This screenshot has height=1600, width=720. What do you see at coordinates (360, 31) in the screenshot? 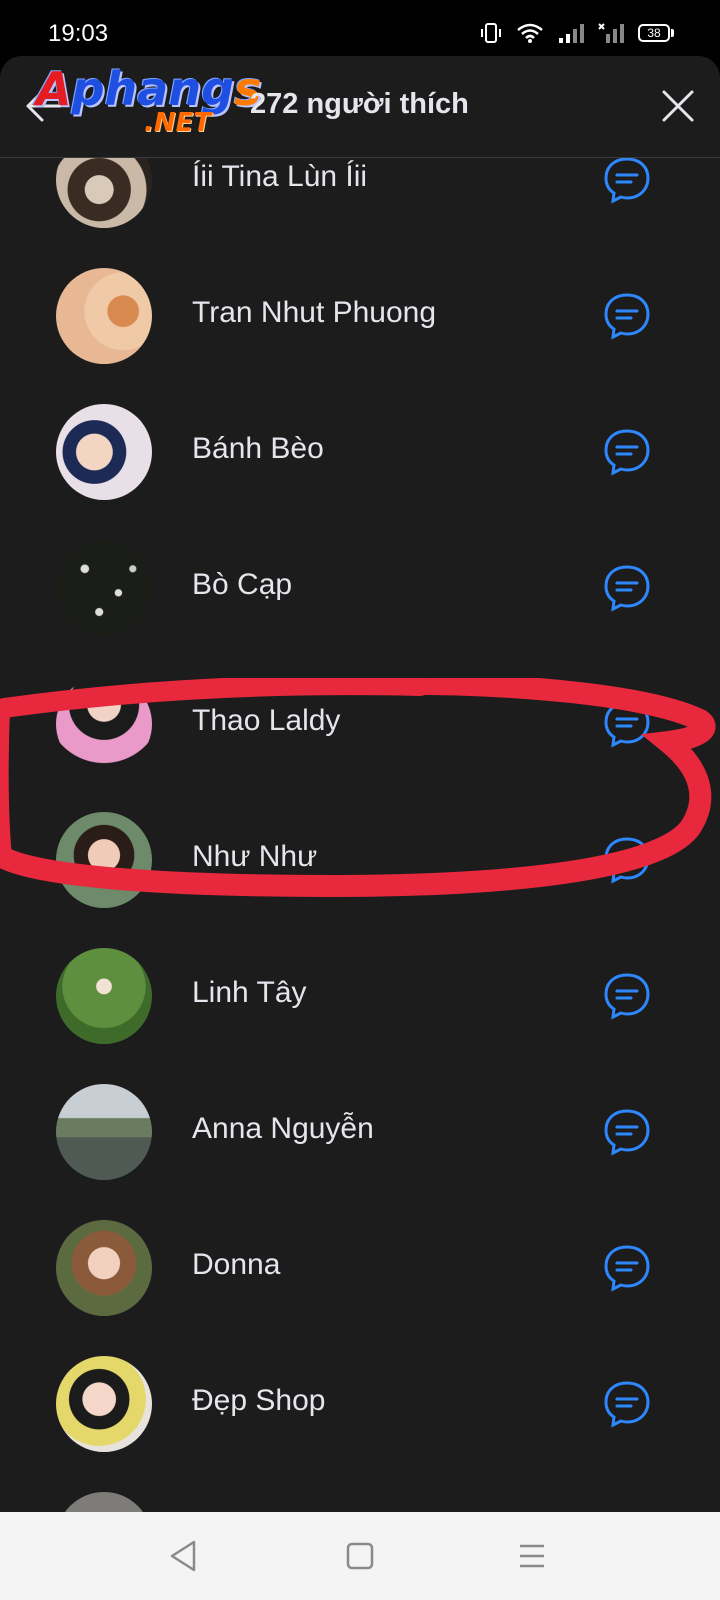
I see `status-bar: 19:03 38` at bounding box center [360, 31].